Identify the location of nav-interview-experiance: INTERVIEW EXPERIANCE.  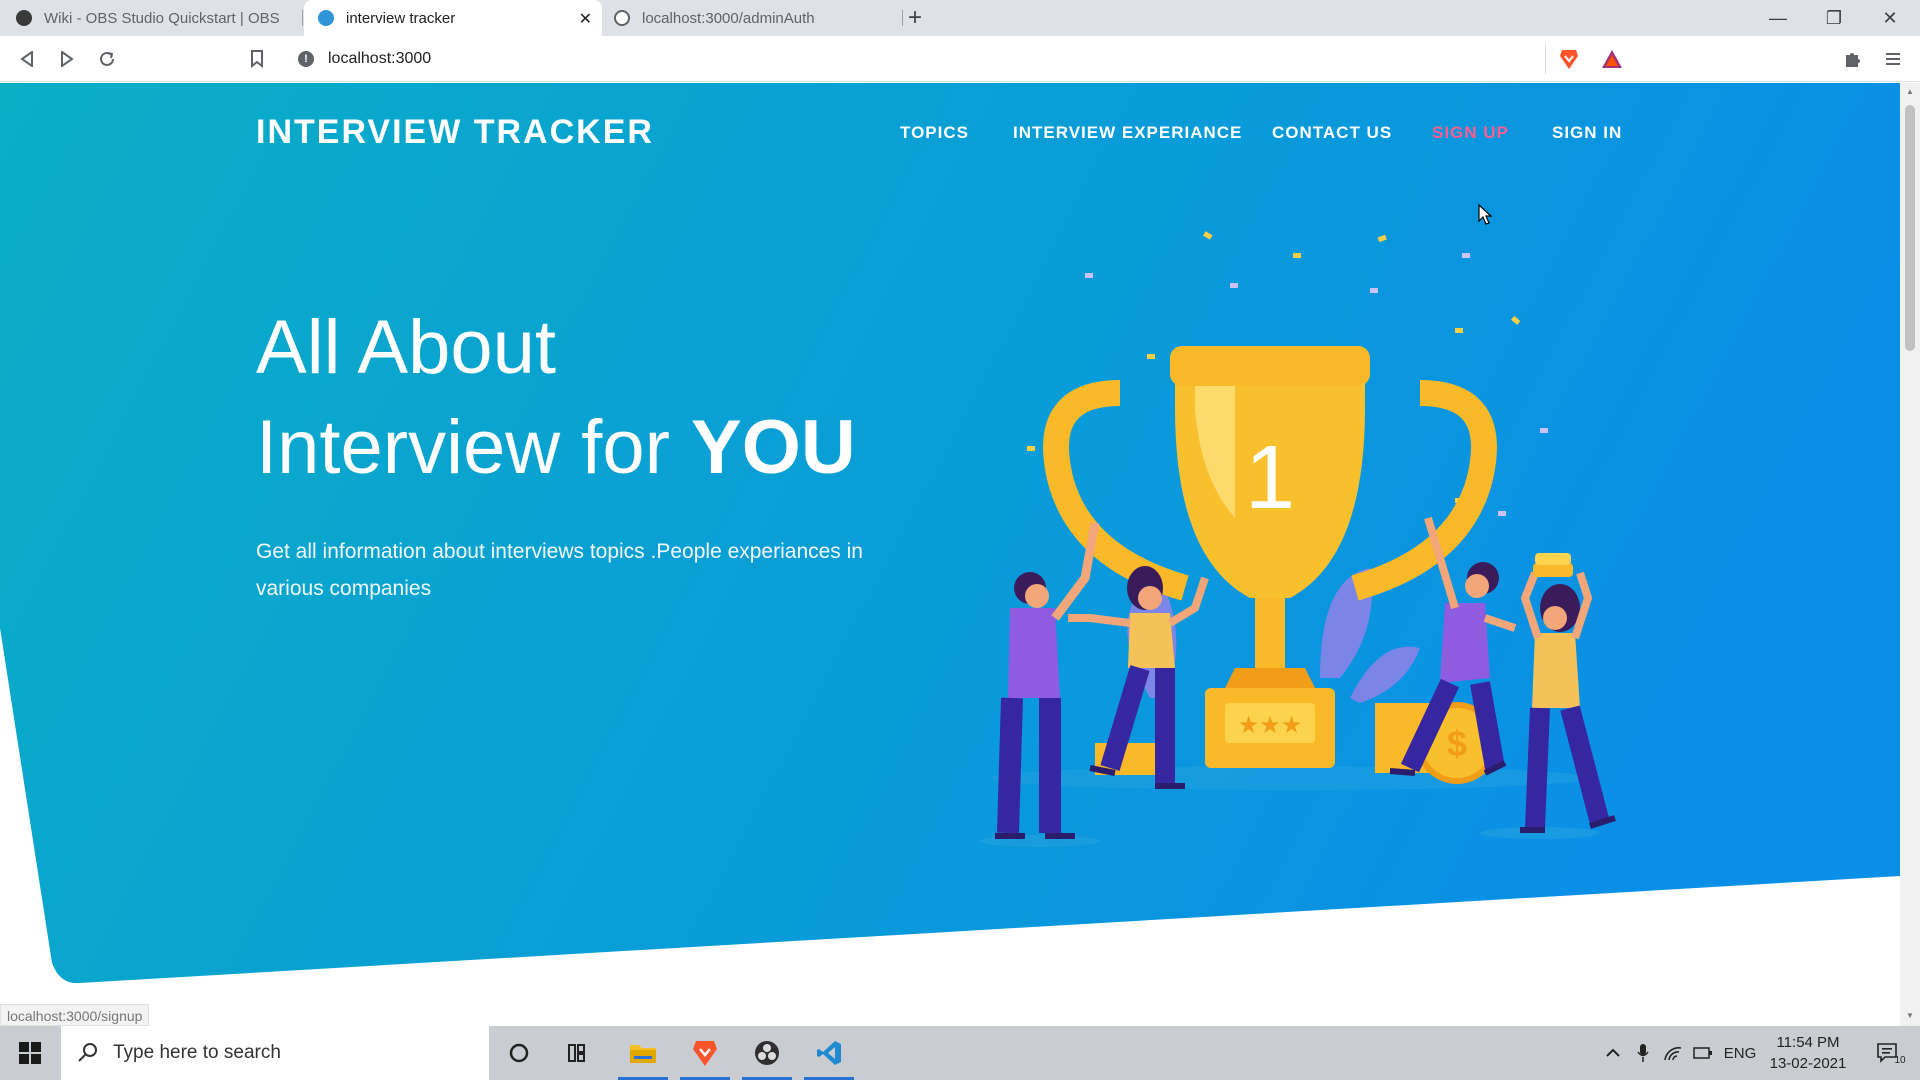
(1127, 133).